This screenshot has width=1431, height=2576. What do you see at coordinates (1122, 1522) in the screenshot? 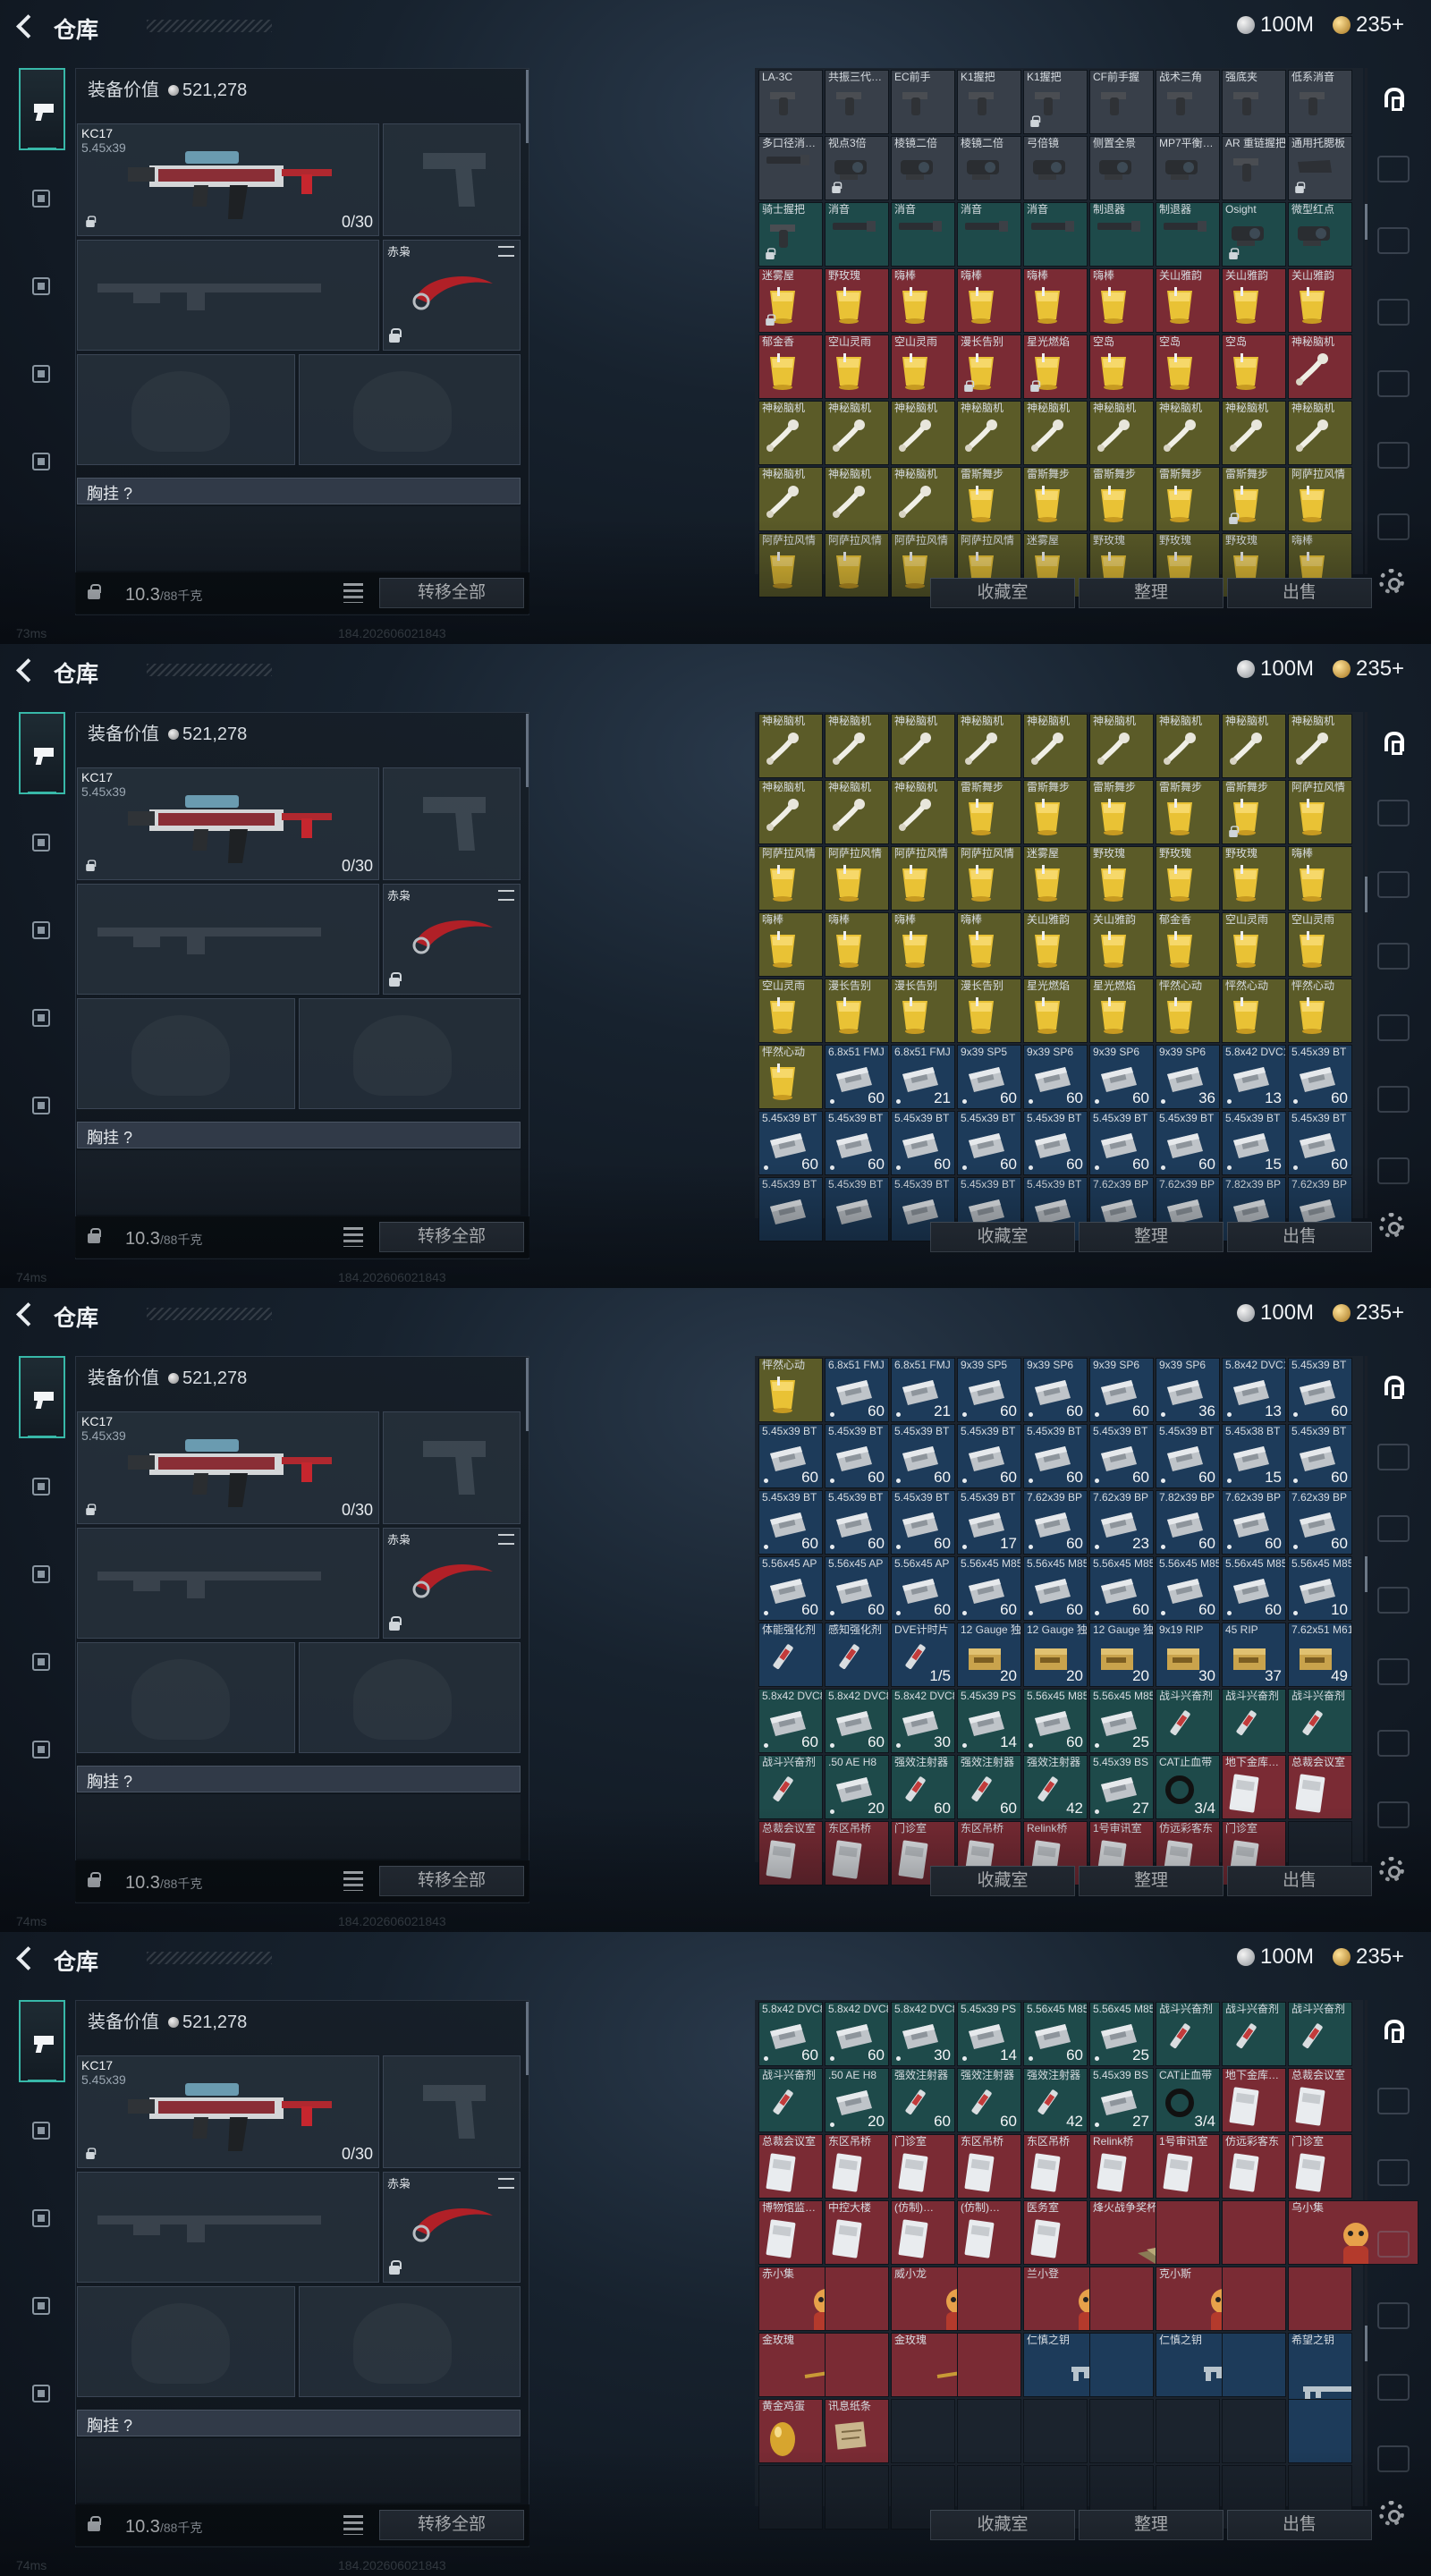
I see `stash-item: 7.62x39 BP 23` at bounding box center [1122, 1522].